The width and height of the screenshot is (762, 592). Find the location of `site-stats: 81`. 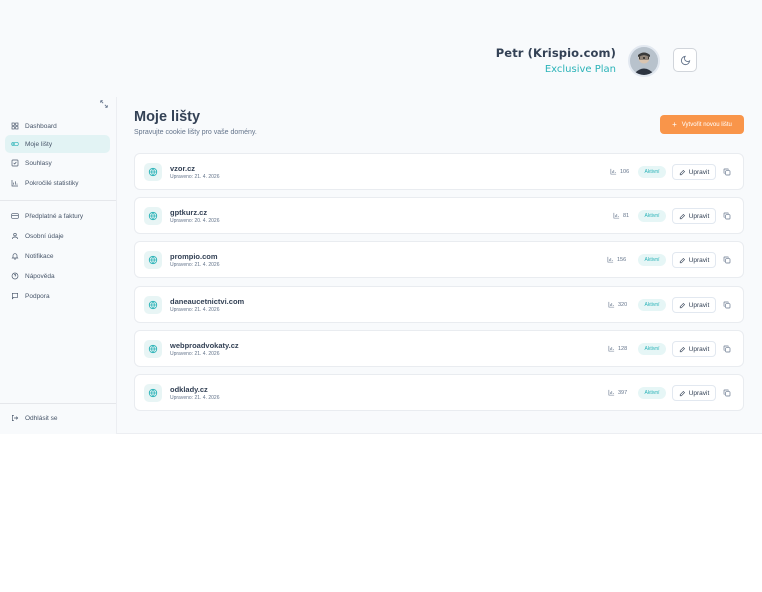

site-stats: 81 is located at coordinates (621, 215).